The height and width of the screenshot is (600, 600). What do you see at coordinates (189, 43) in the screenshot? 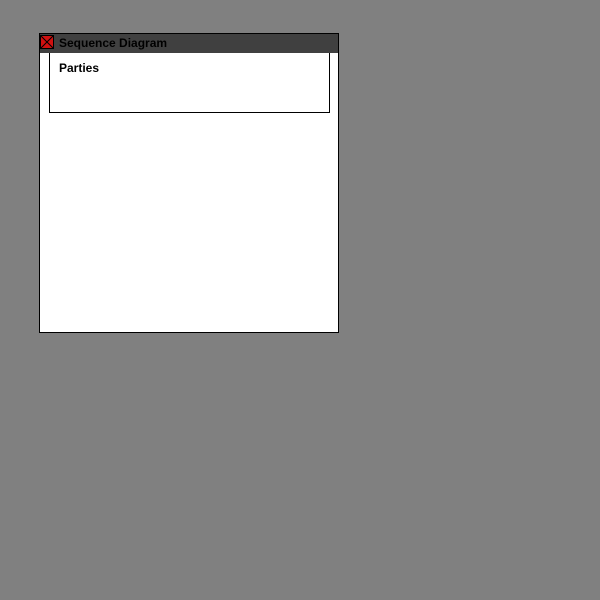
I see `window-titlebar: Sequence Diagram` at bounding box center [189, 43].